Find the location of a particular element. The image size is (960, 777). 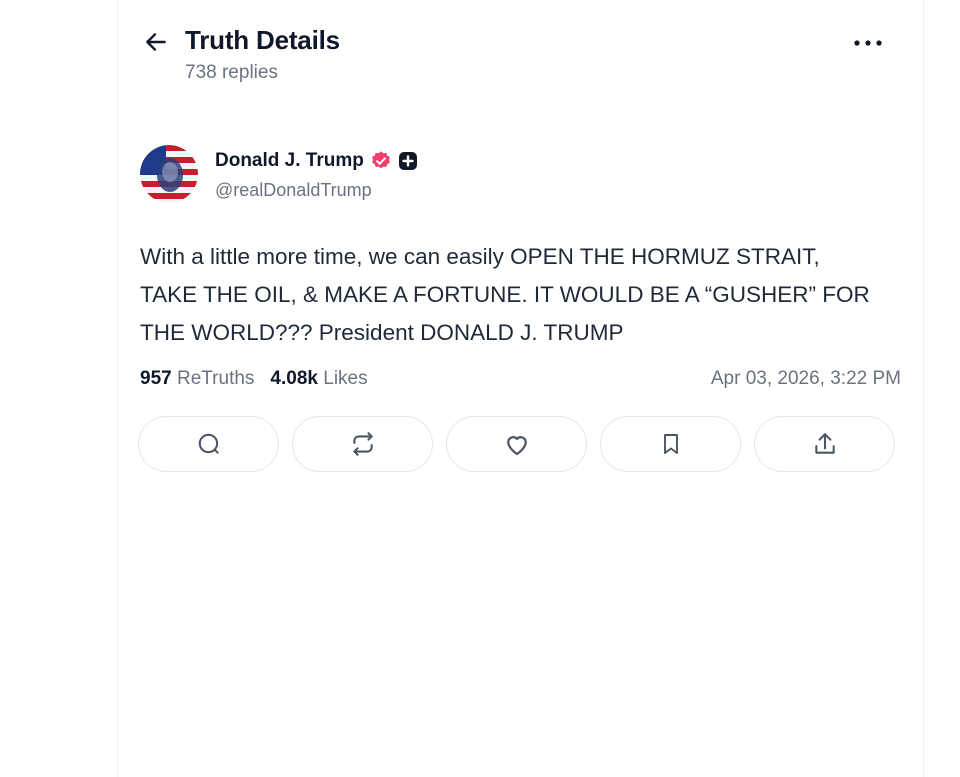

retruths-stat: 957 ReTruths is located at coordinates (197, 379).